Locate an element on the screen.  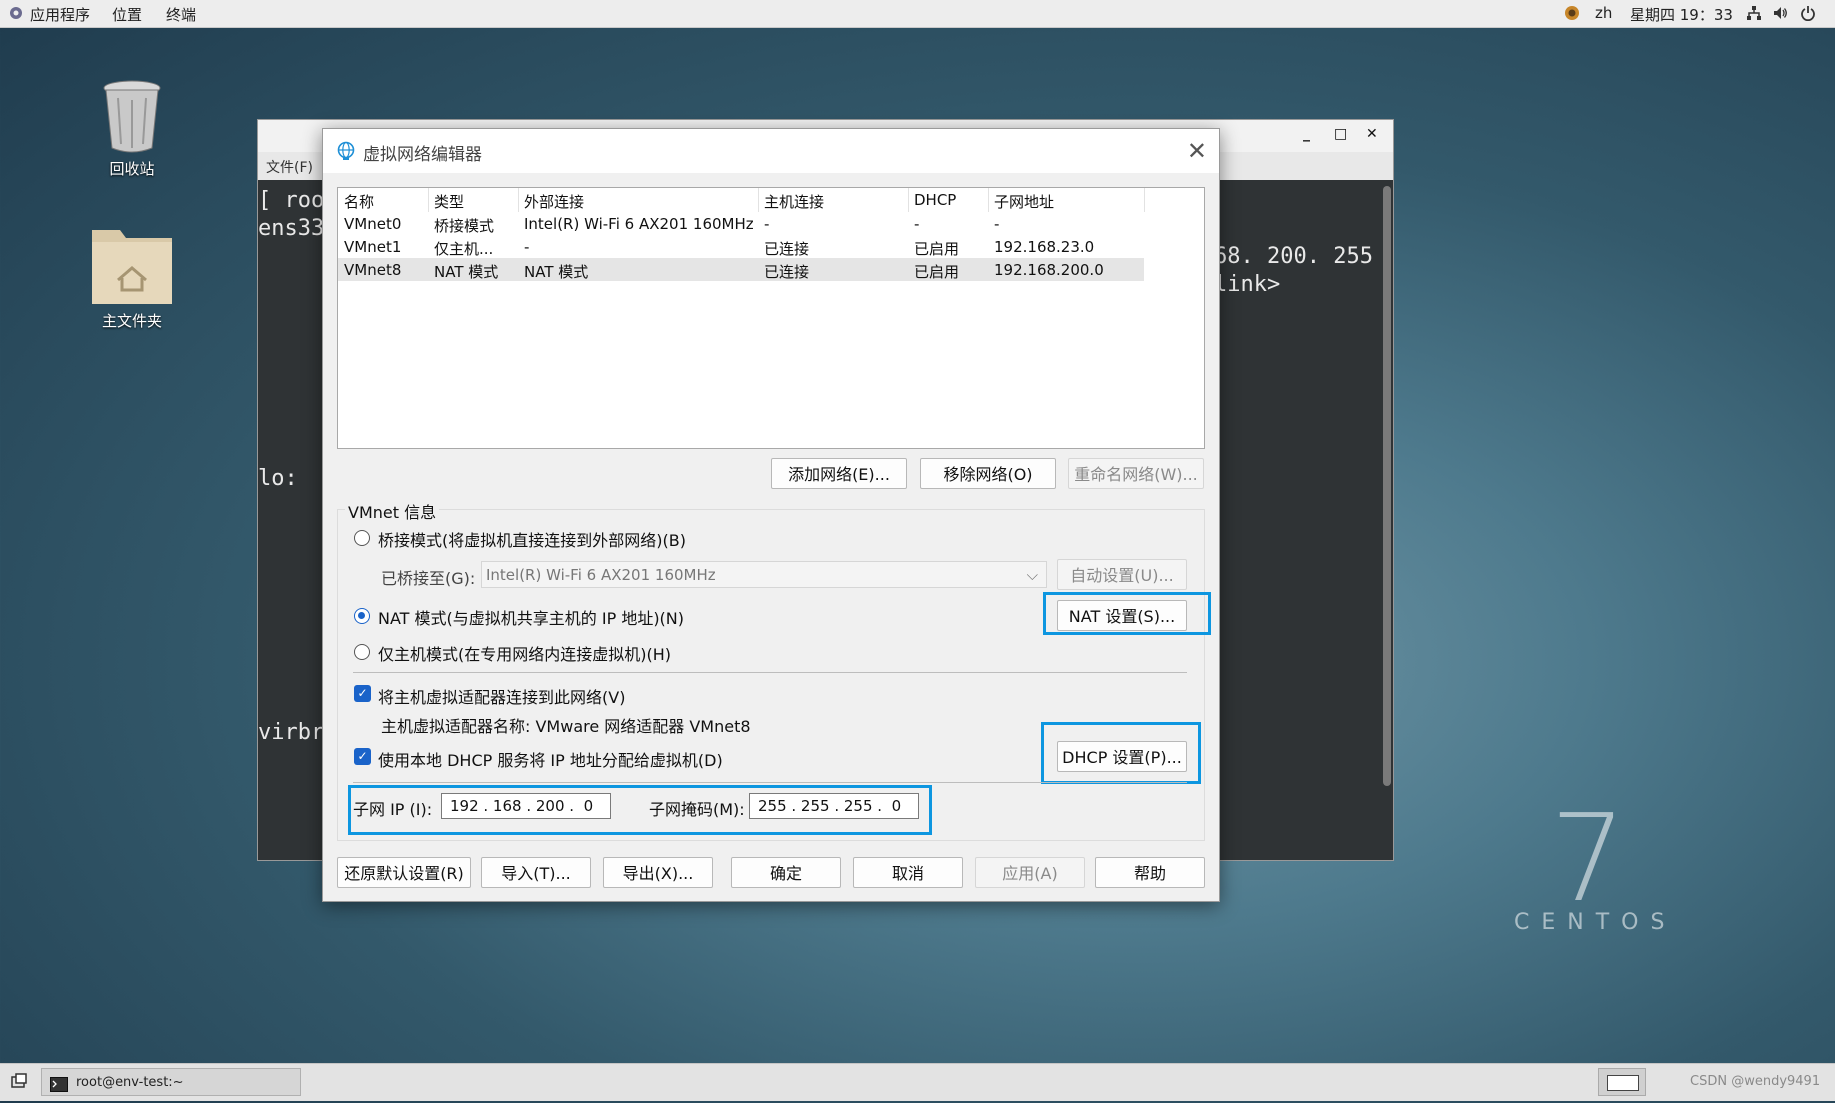
minimize-button: _ is located at coordinates (1306, 134).